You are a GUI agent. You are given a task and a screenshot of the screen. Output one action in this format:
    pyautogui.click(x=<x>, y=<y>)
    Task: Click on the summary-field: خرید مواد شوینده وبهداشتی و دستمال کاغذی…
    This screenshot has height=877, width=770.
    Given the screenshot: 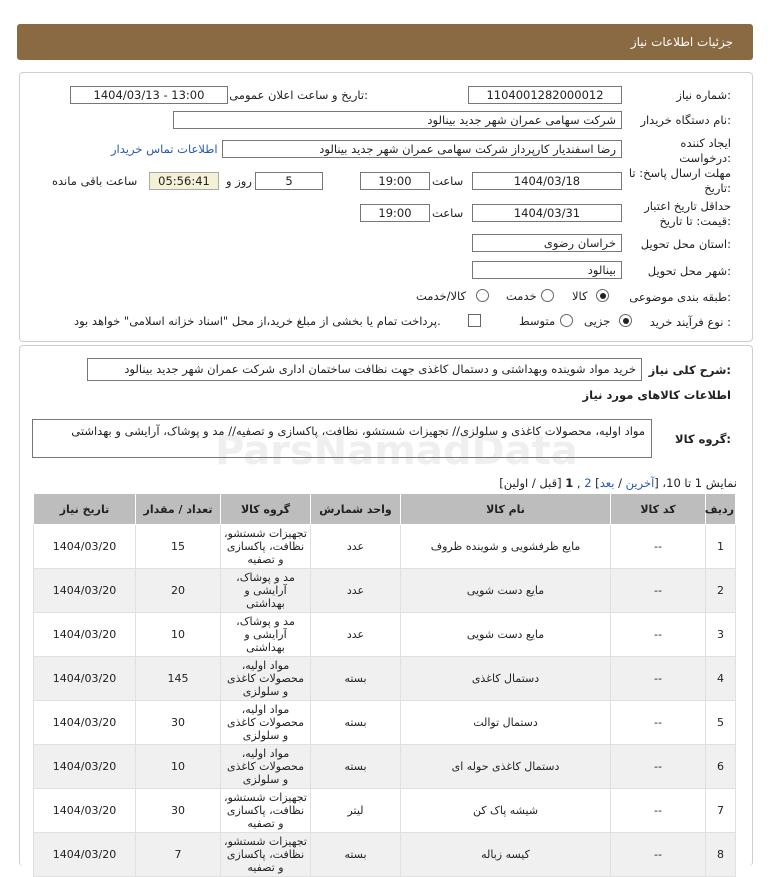 What is the action you would take?
    pyautogui.click(x=364, y=369)
    